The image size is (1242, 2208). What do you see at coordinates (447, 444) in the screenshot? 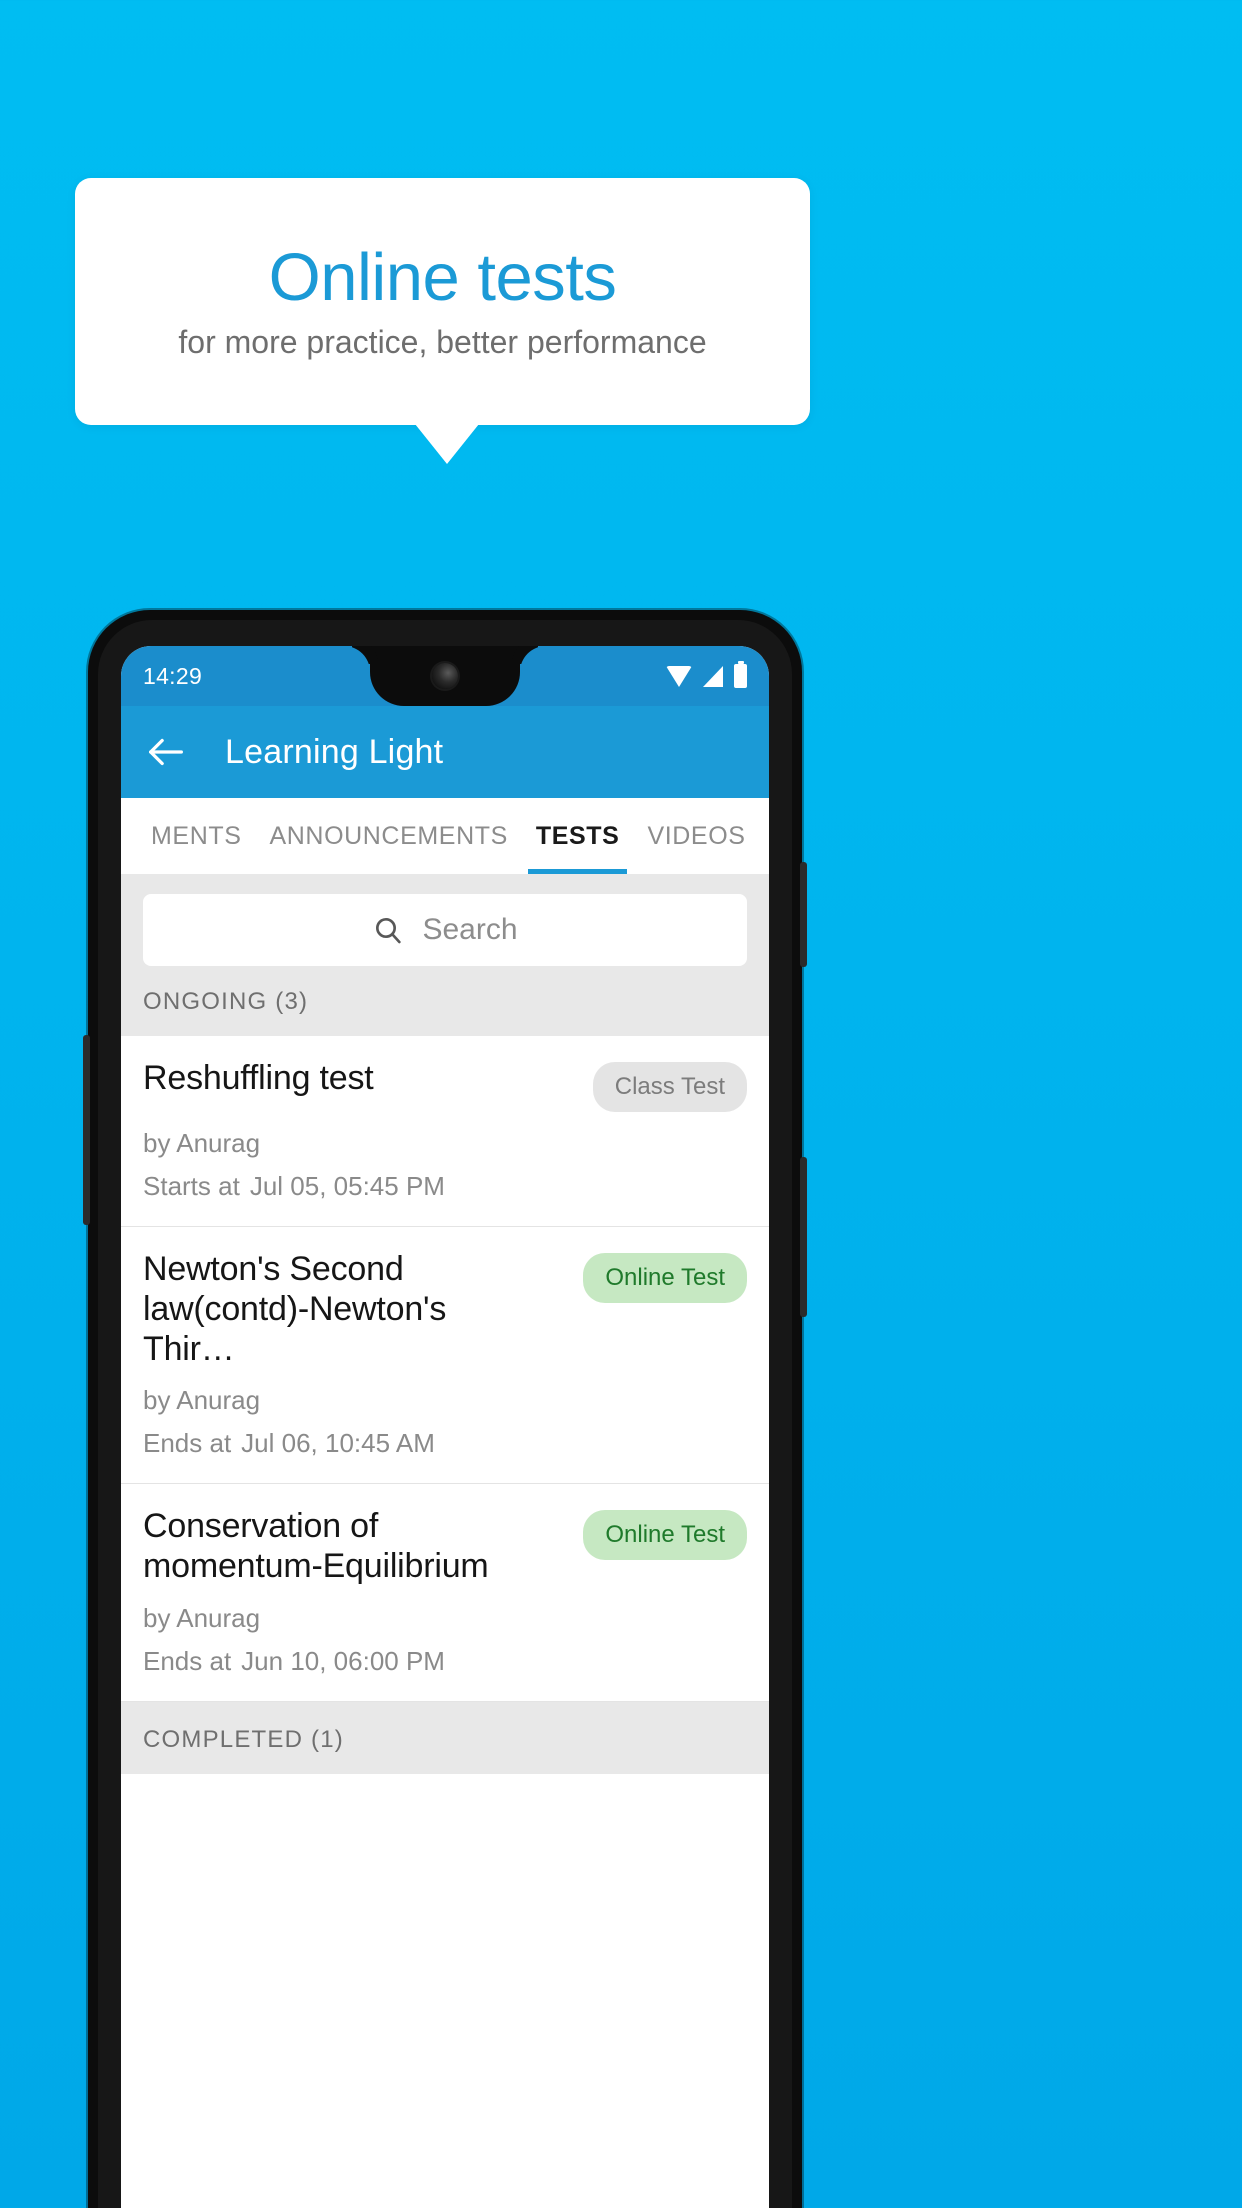
I see `promo-callout-tail` at bounding box center [447, 444].